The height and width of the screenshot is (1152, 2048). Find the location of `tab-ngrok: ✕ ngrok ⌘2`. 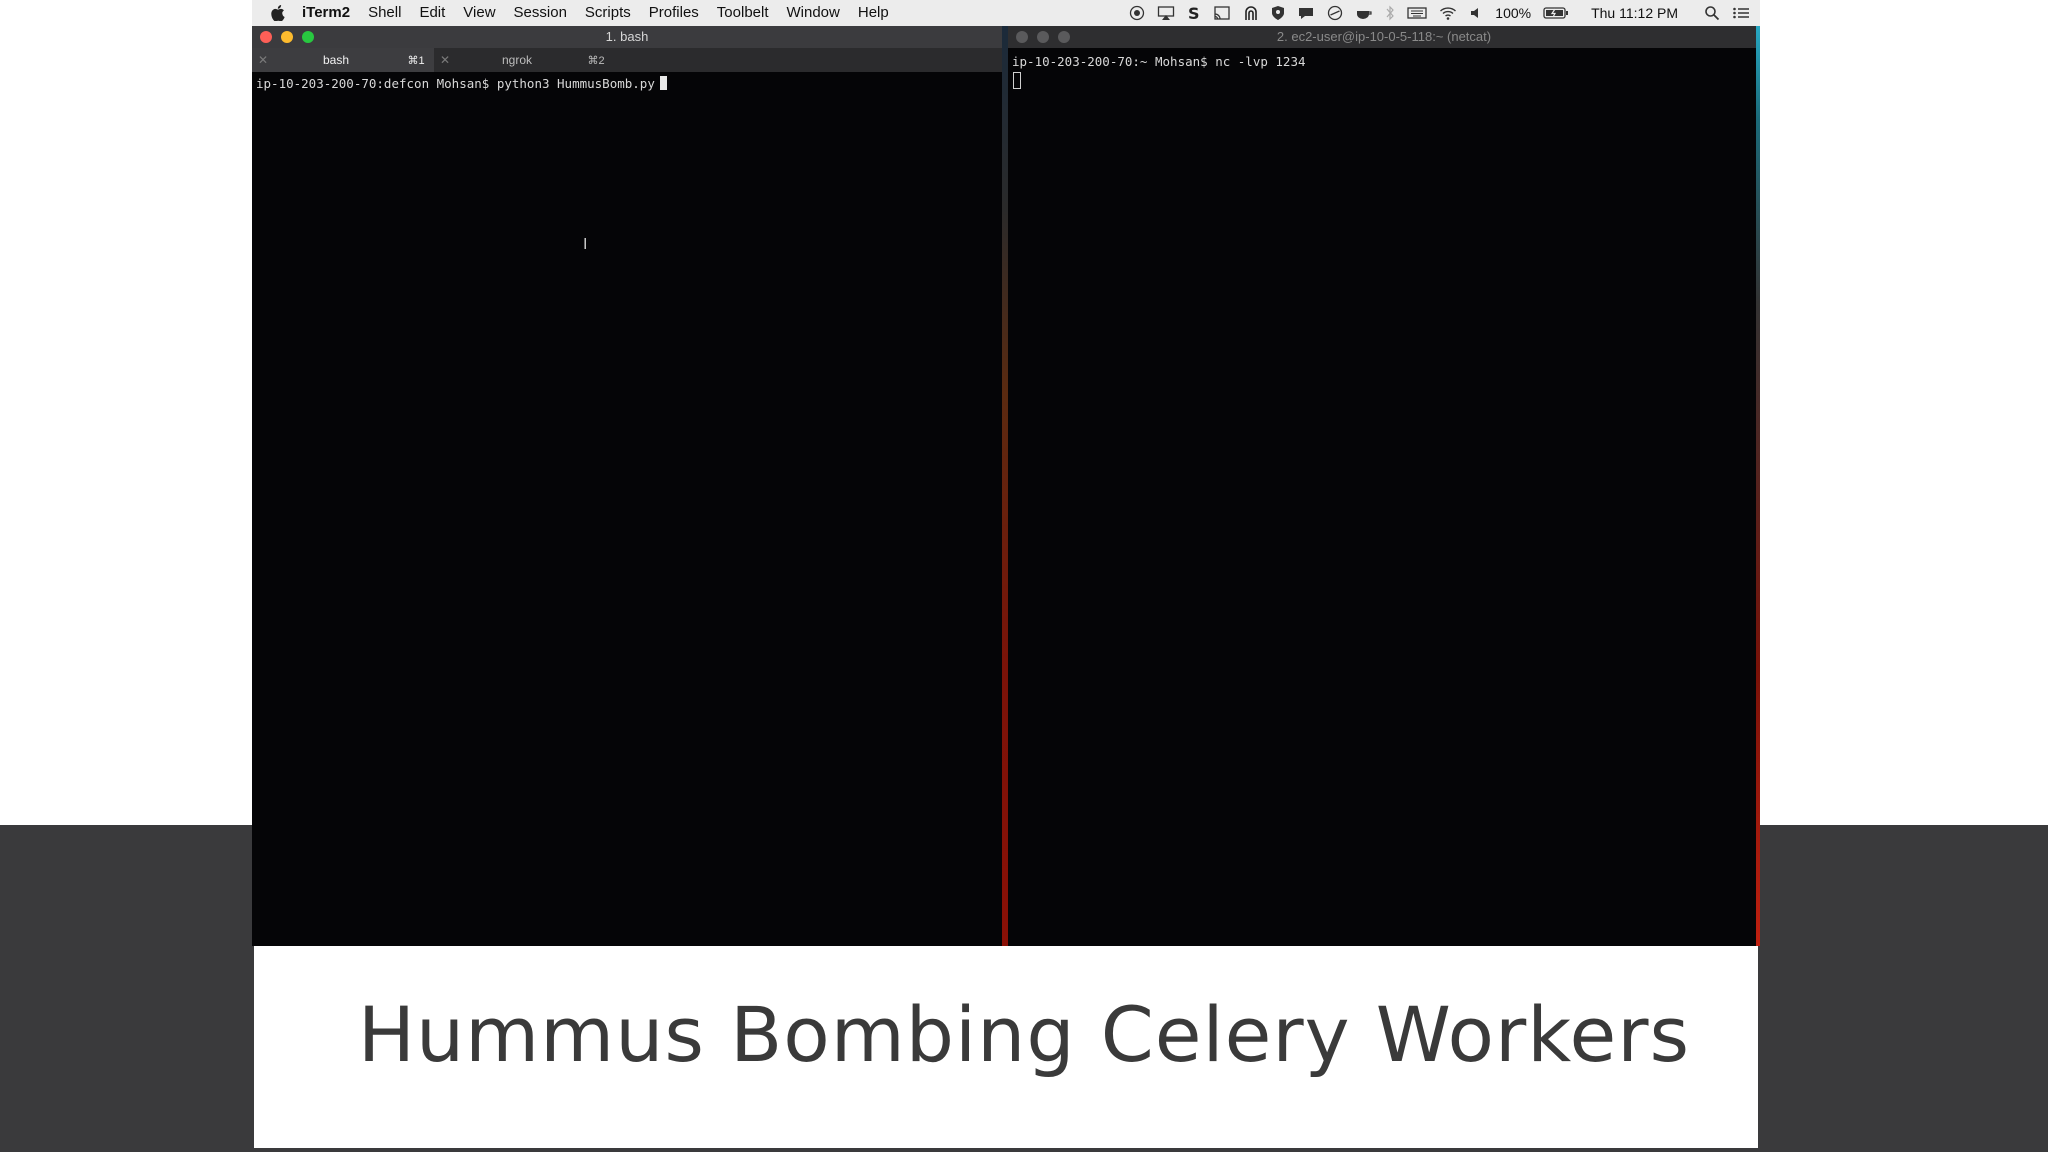

tab-ngrok: ✕ ngrok ⌘2 is located at coordinates (524, 60).